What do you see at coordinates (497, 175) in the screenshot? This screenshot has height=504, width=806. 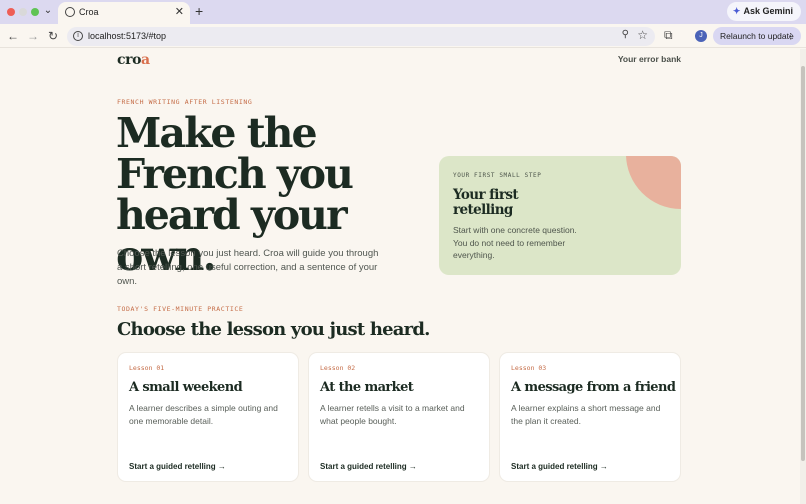 I see `step-card-eyebrow: YOUR FIRST SMALL STEP` at bounding box center [497, 175].